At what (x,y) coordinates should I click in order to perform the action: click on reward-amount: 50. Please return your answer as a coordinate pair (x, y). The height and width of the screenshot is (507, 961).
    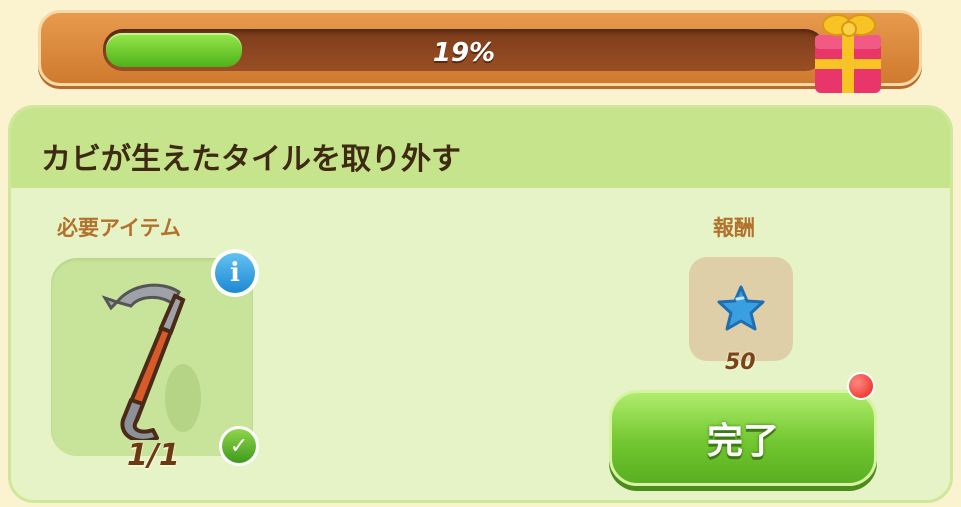
    Looking at the image, I should click on (740, 362).